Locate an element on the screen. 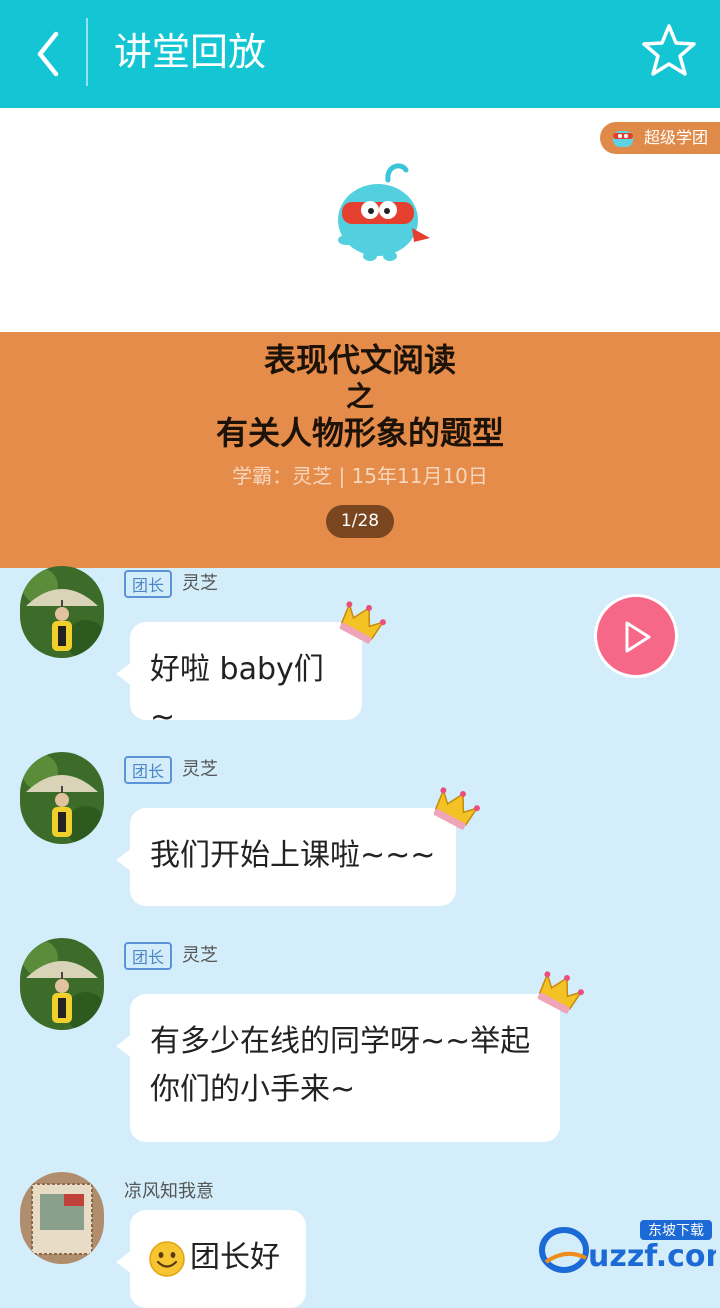  play-button is located at coordinates (636, 636).